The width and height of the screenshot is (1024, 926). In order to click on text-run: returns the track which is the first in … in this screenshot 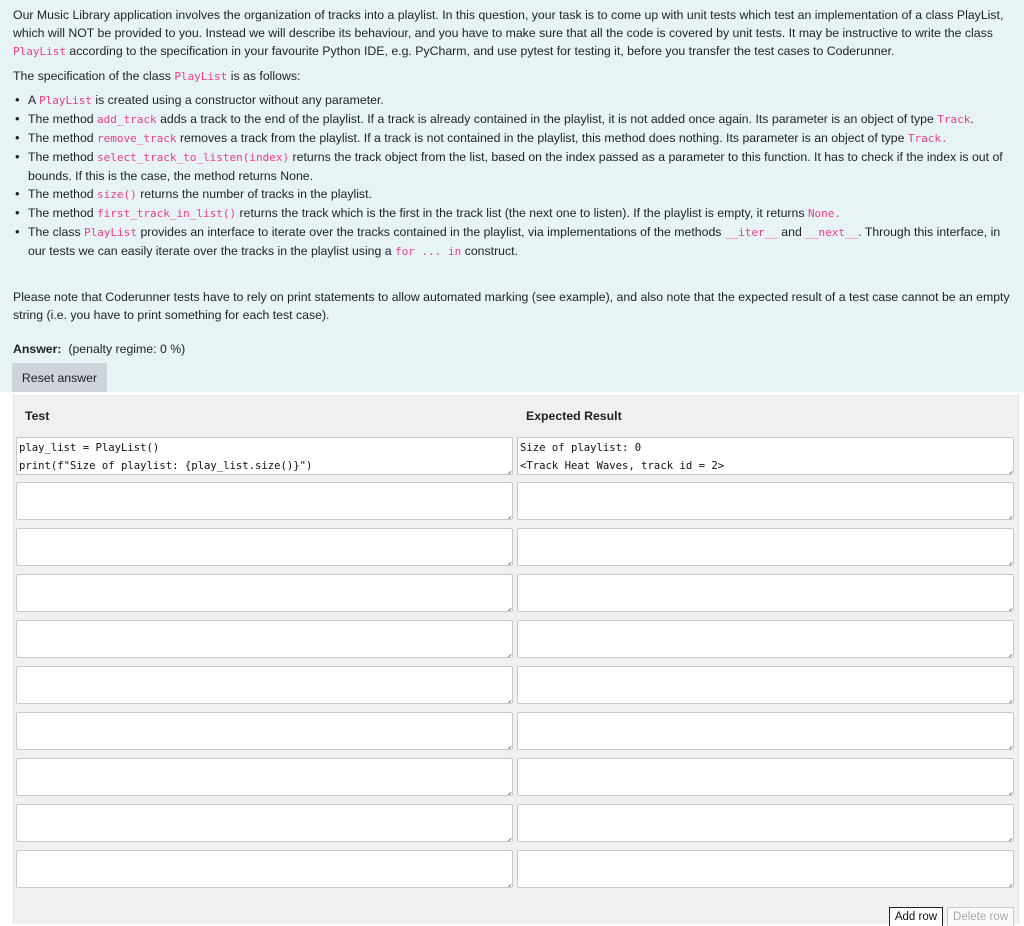, I will do `click(522, 213)`.